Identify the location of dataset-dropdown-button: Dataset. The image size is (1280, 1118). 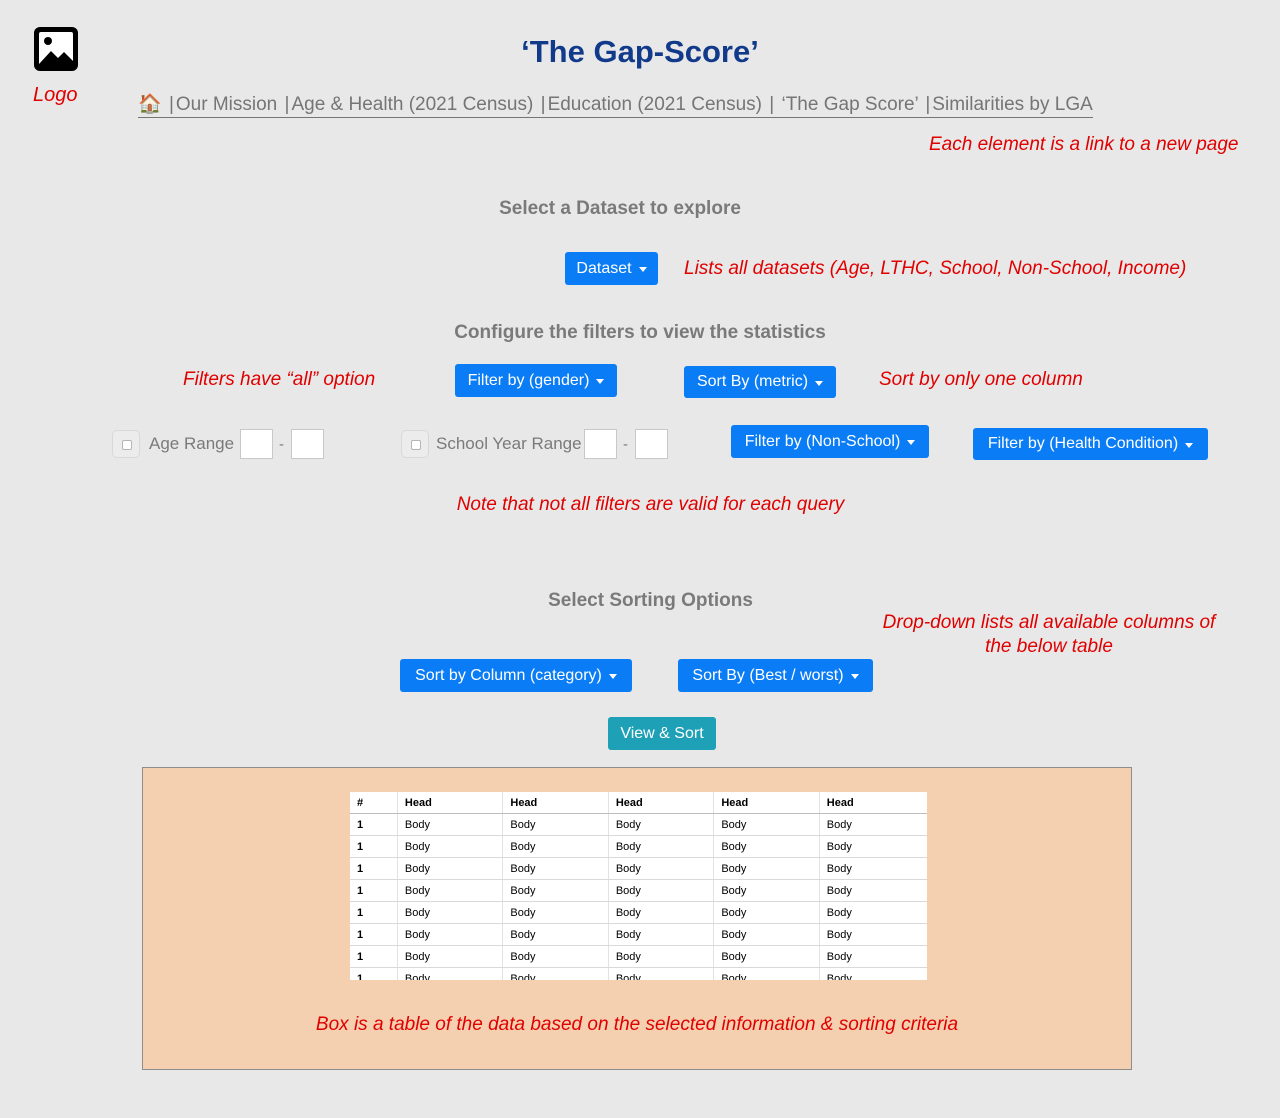
(611, 268).